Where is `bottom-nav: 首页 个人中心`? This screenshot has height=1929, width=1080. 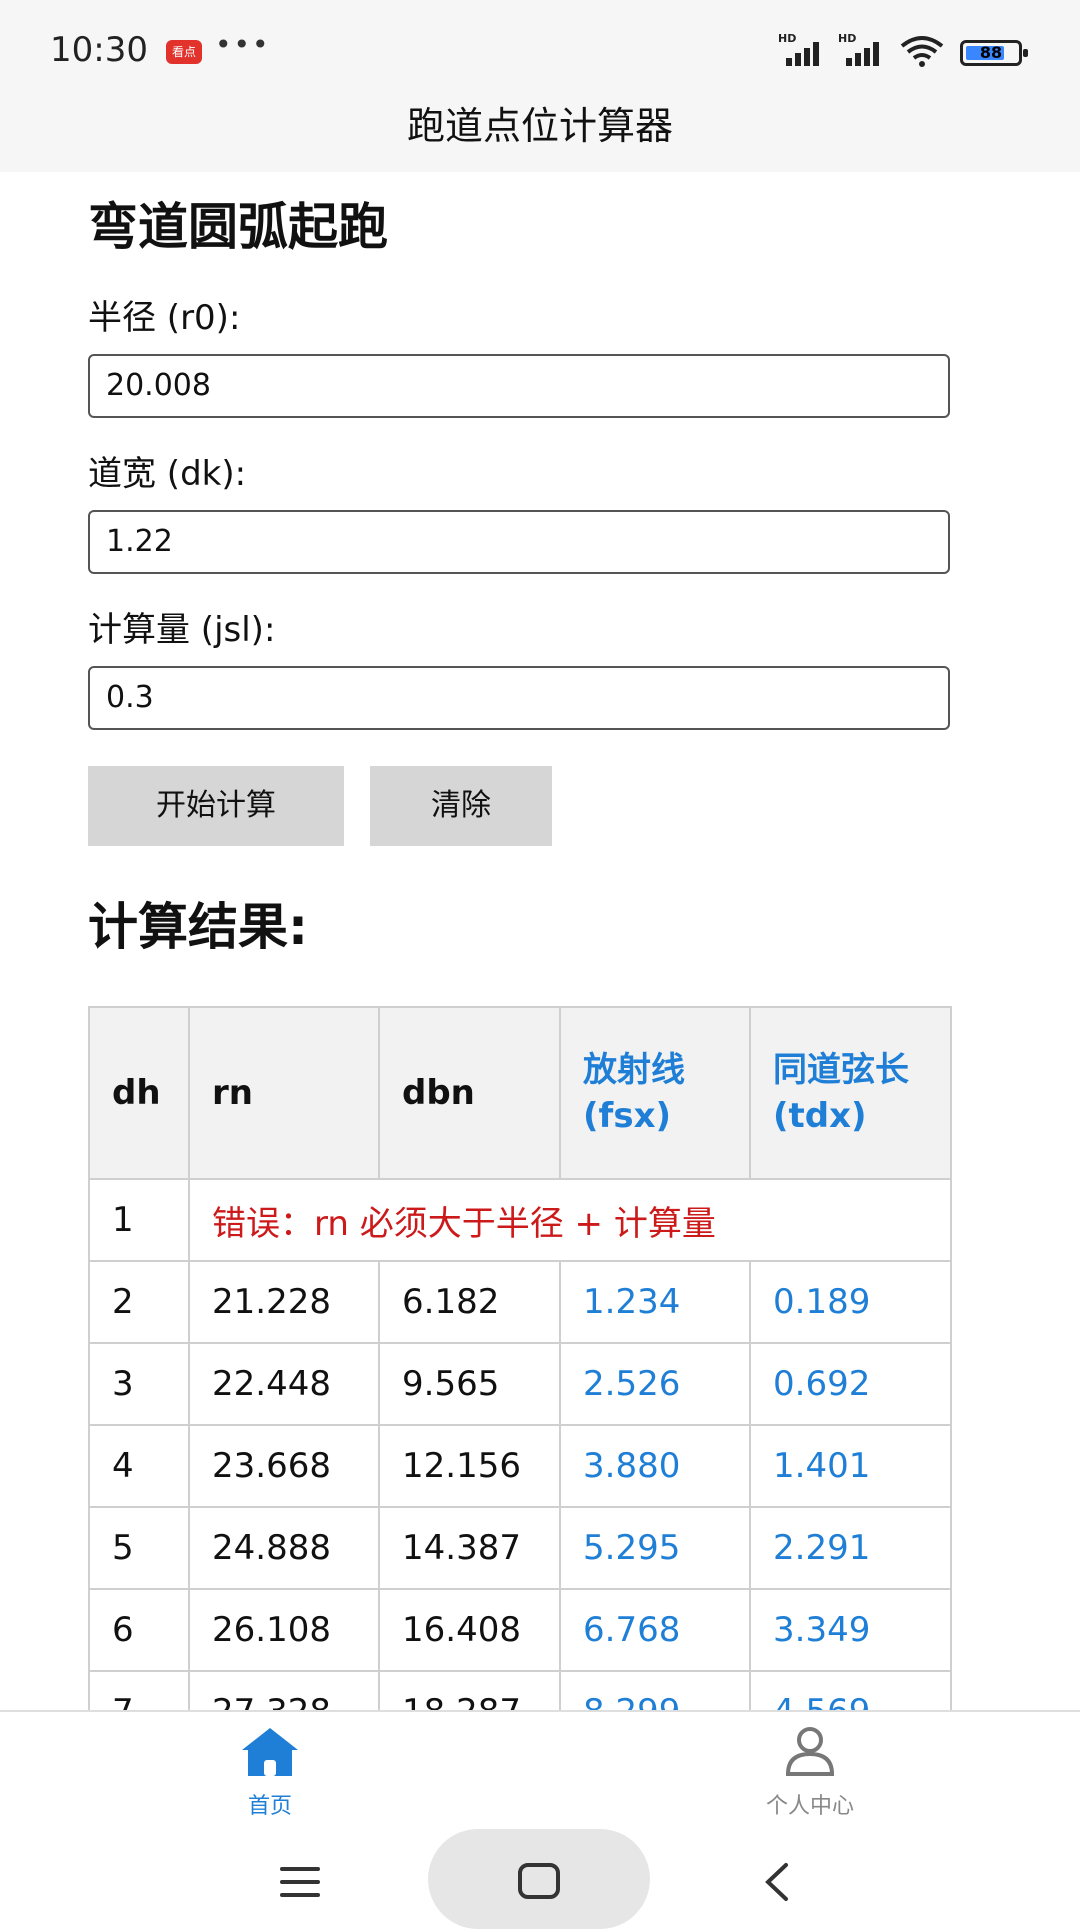
bottom-nav: 首页 个人中心 is located at coordinates (540, 1768).